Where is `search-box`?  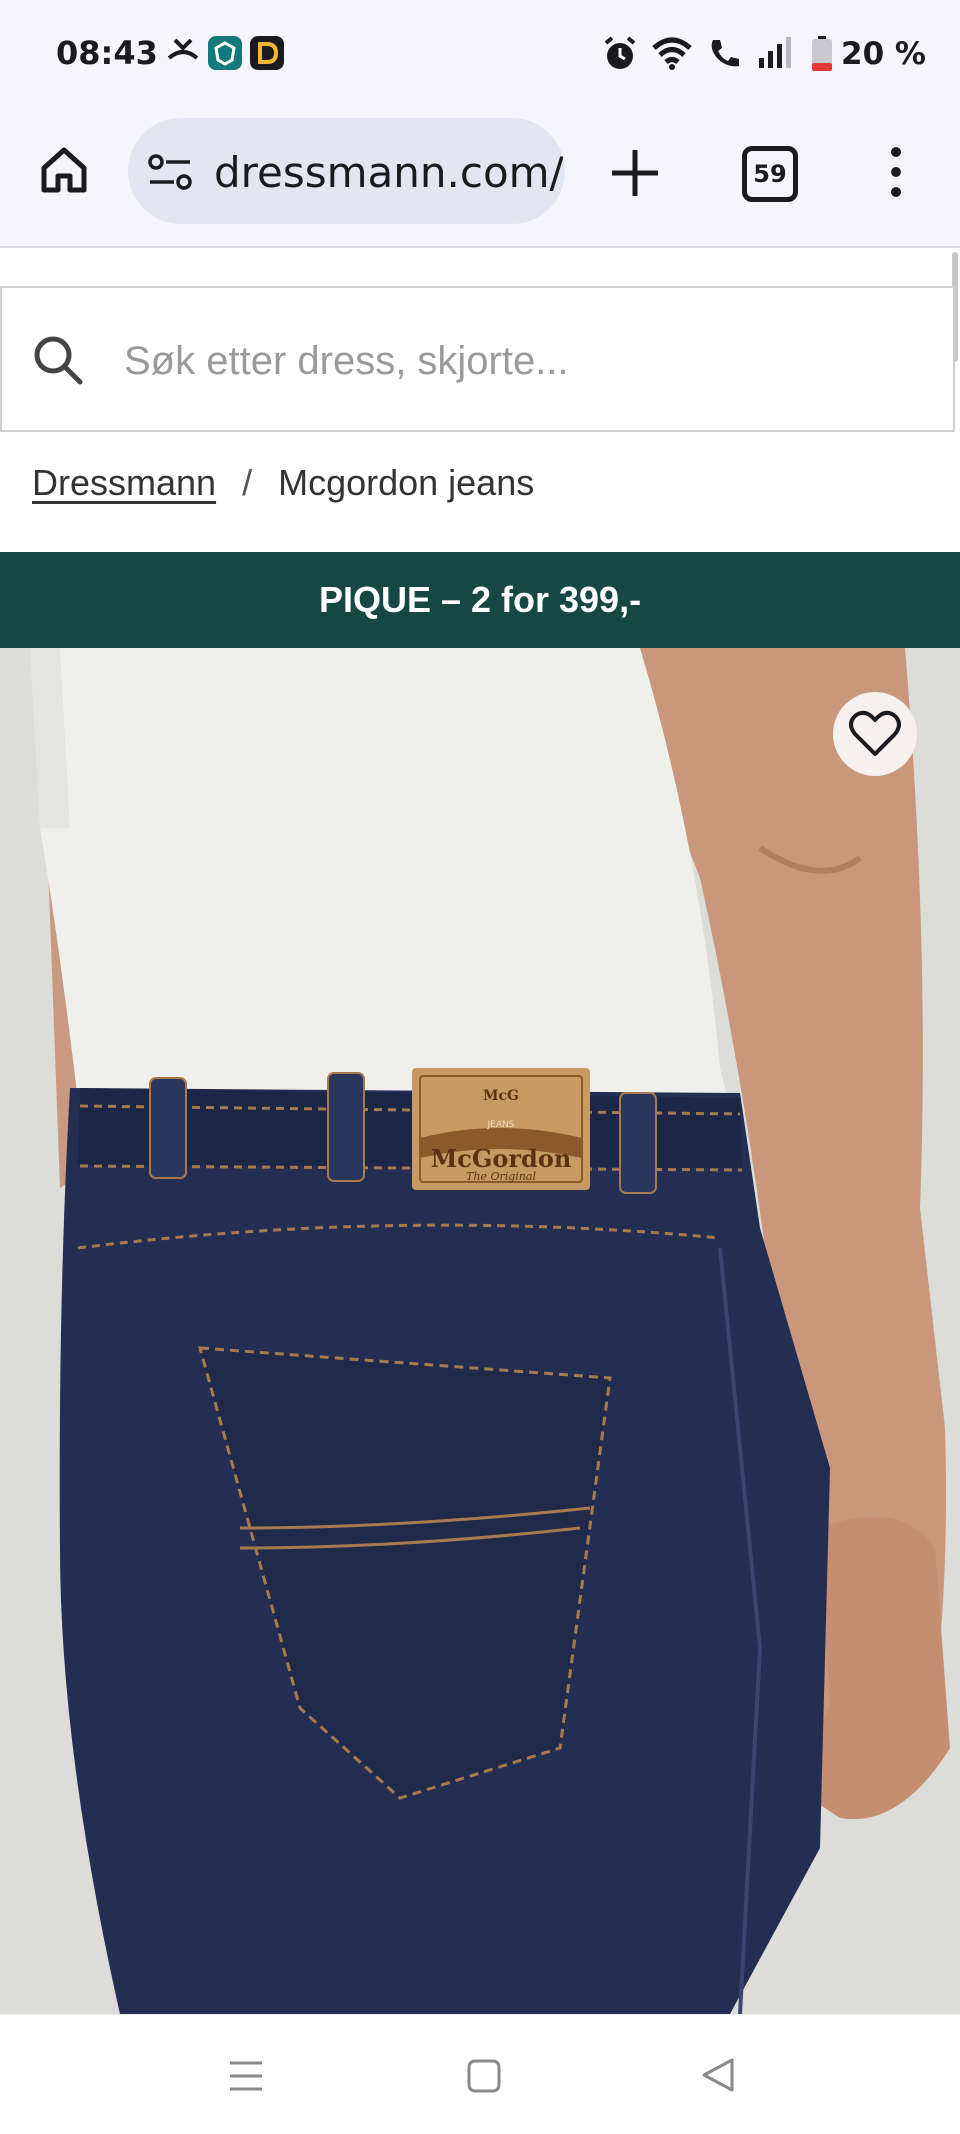 search-box is located at coordinates (477, 359).